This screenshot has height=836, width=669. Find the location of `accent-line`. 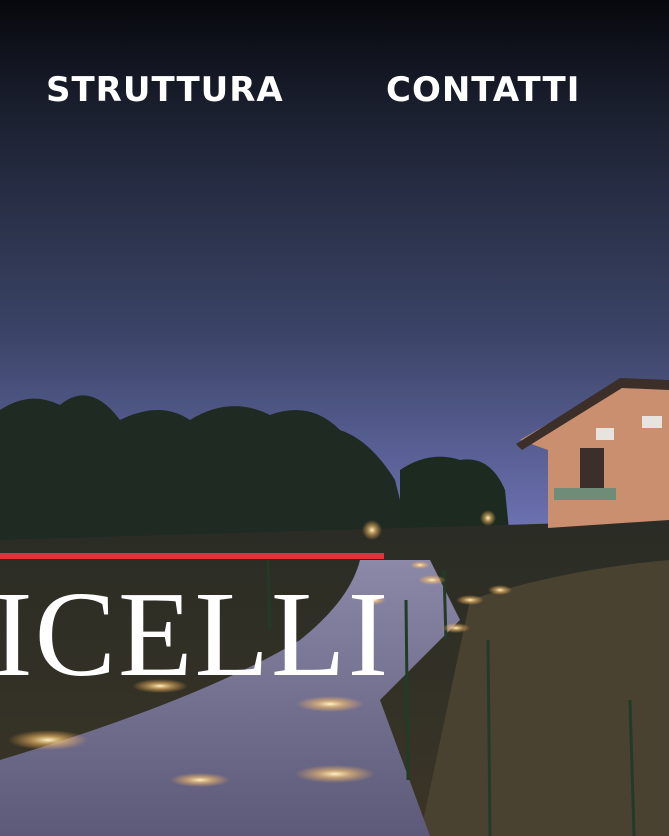

accent-line is located at coordinates (192, 556).